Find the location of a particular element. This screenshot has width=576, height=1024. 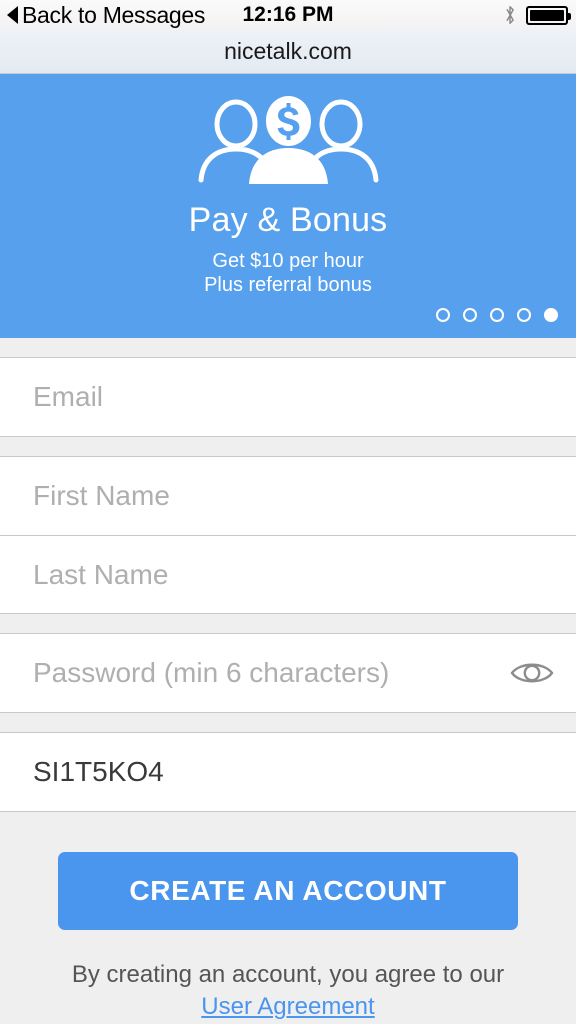

first-name-placeholder: First Name is located at coordinates (101, 495).